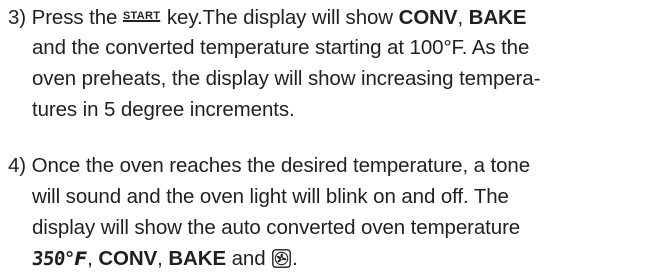  What do you see at coordinates (163, 109) in the screenshot?
I see `step-3-line-4: tures in 5 degree increments.` at bounding box center [163, 109].